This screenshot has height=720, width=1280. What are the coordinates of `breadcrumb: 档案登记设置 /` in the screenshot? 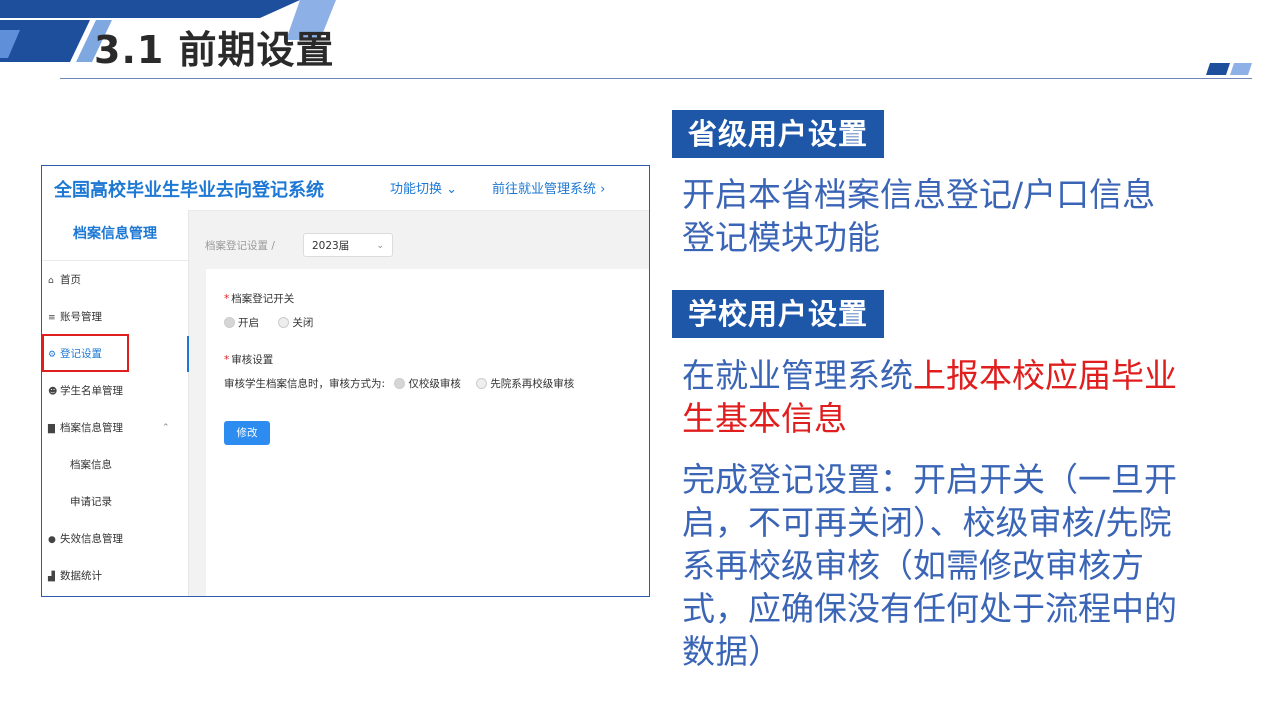 It's located at (240, 246).